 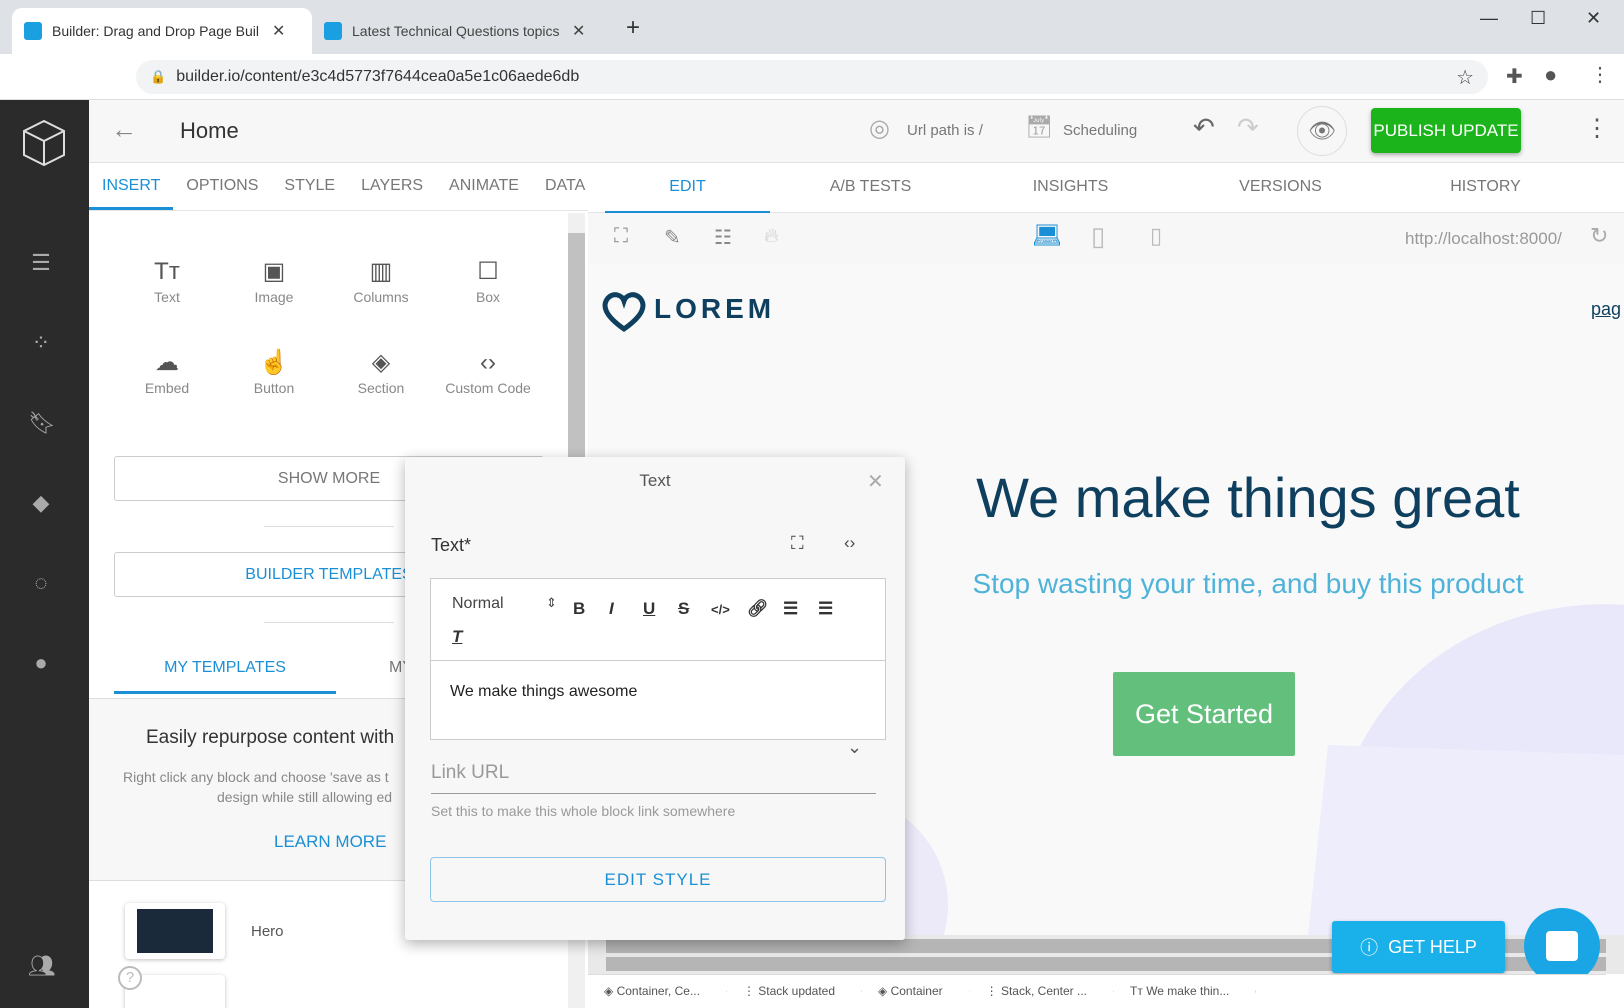 What do you see at coordinates (849, 543) in the screenshot?
I see `code-view-icon: ‹›` at bounding box center [849, 543].